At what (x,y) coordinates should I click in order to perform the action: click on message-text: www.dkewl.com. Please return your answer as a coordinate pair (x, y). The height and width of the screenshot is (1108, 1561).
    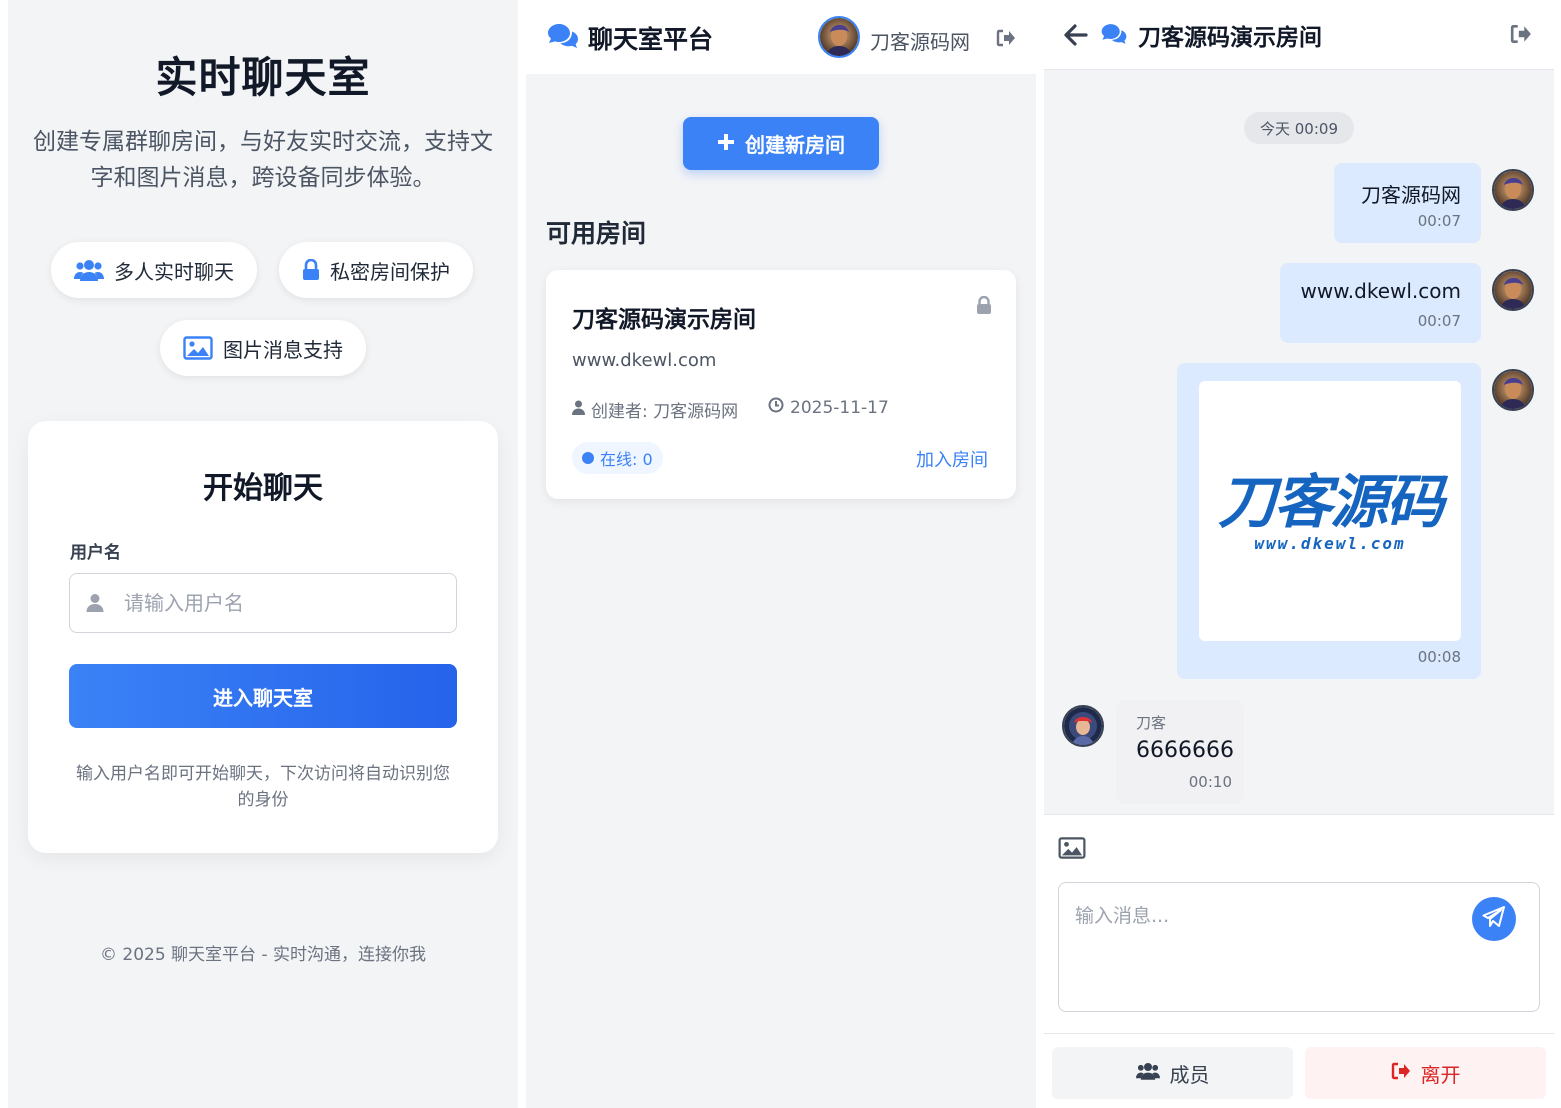
    Looking at the image, I should click on (1380, 291).